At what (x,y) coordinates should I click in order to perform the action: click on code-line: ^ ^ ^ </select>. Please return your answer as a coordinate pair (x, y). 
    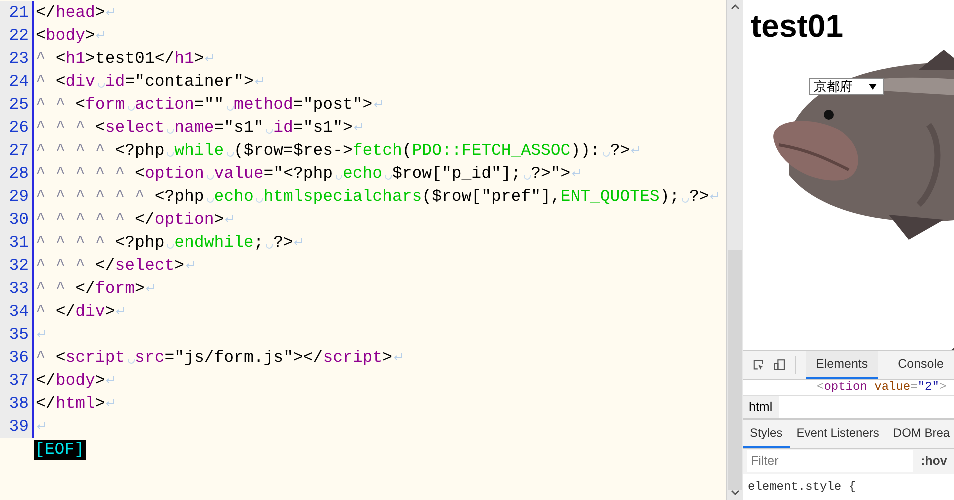
    Looking at the image, I should click on (110, 265).